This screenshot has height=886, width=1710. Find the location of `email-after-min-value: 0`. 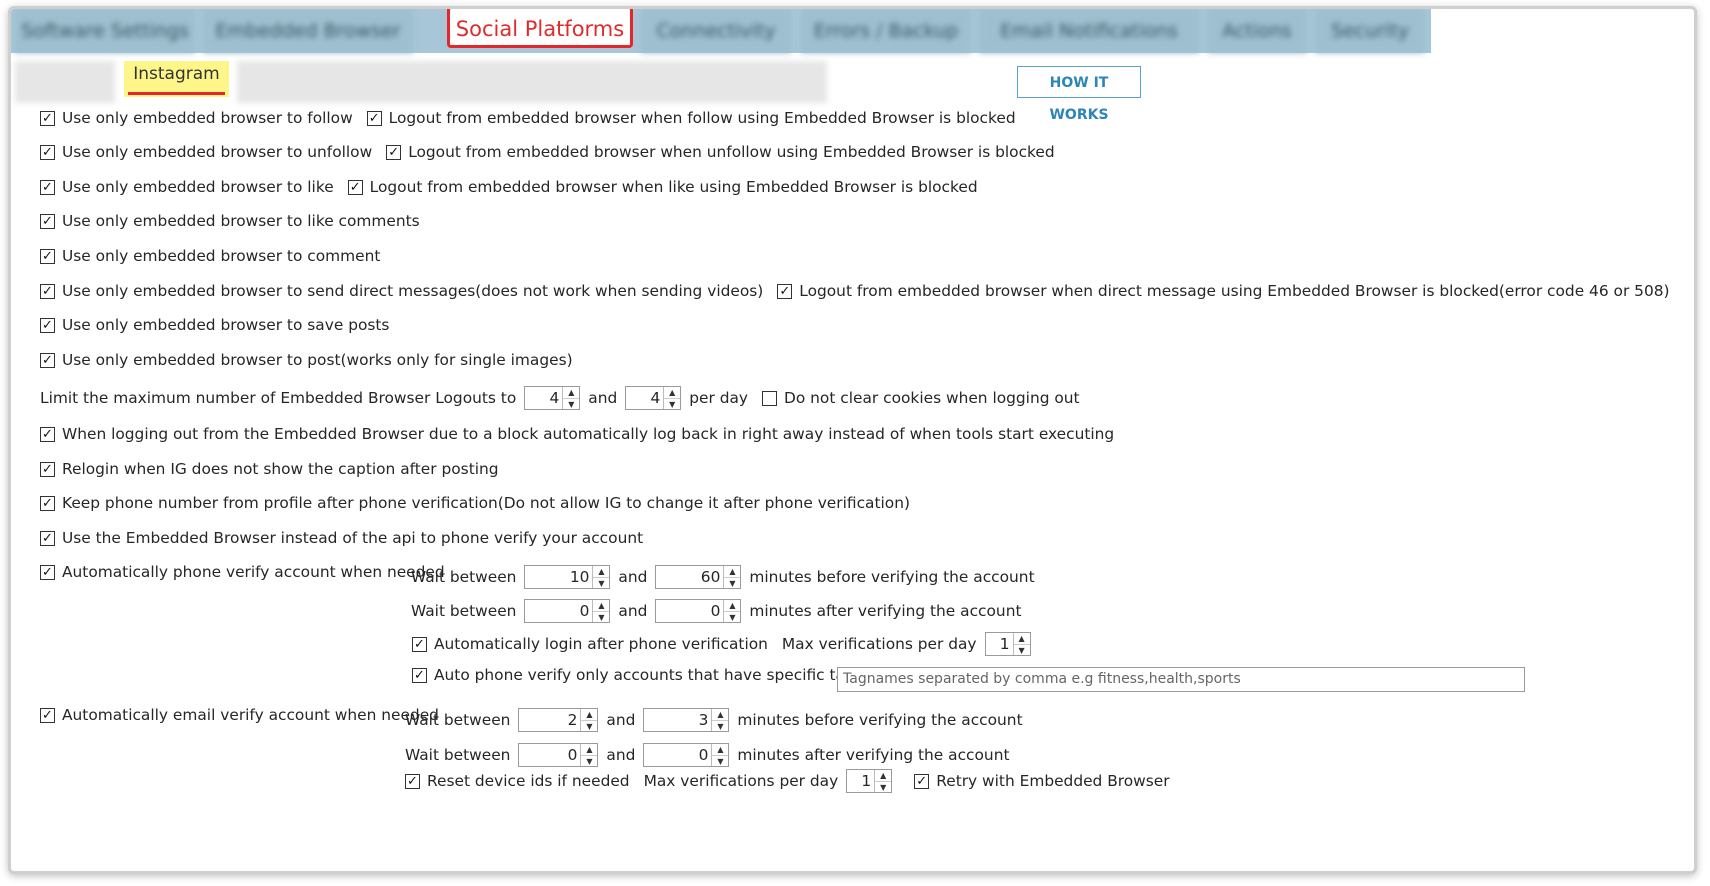

email-after-min-value: 0 is located at coordinates (572, 755).